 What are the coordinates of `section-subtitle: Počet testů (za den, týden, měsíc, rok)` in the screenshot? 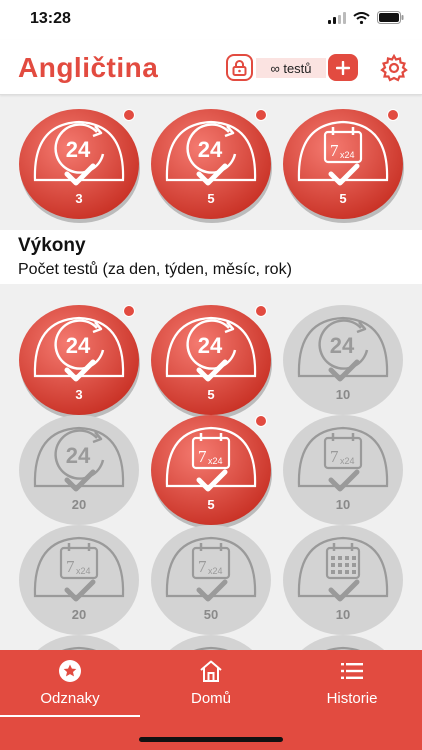 It's located at (155, 269).